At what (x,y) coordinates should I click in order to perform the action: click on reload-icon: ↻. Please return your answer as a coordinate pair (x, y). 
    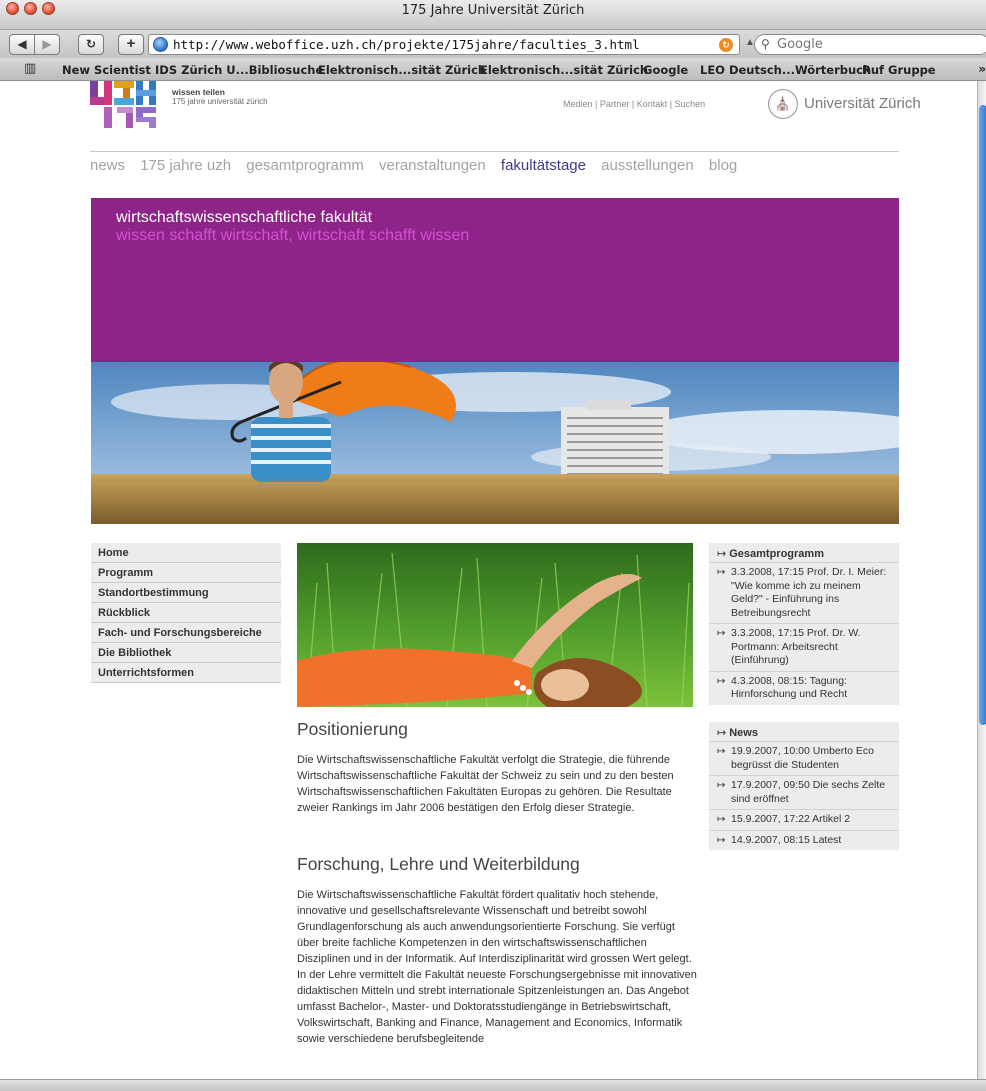
    Looking at the image, I should click on (91, 44).